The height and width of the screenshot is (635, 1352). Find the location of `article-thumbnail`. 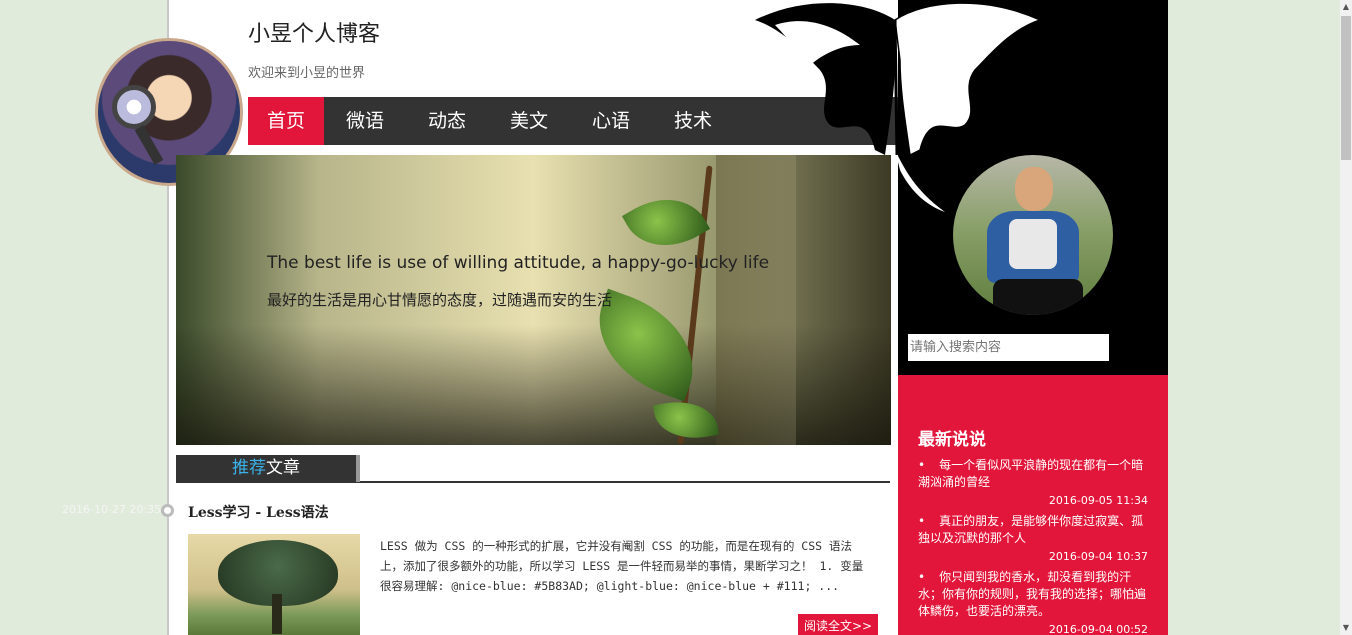

article-thumbnail is located at coordinates (274, 584).